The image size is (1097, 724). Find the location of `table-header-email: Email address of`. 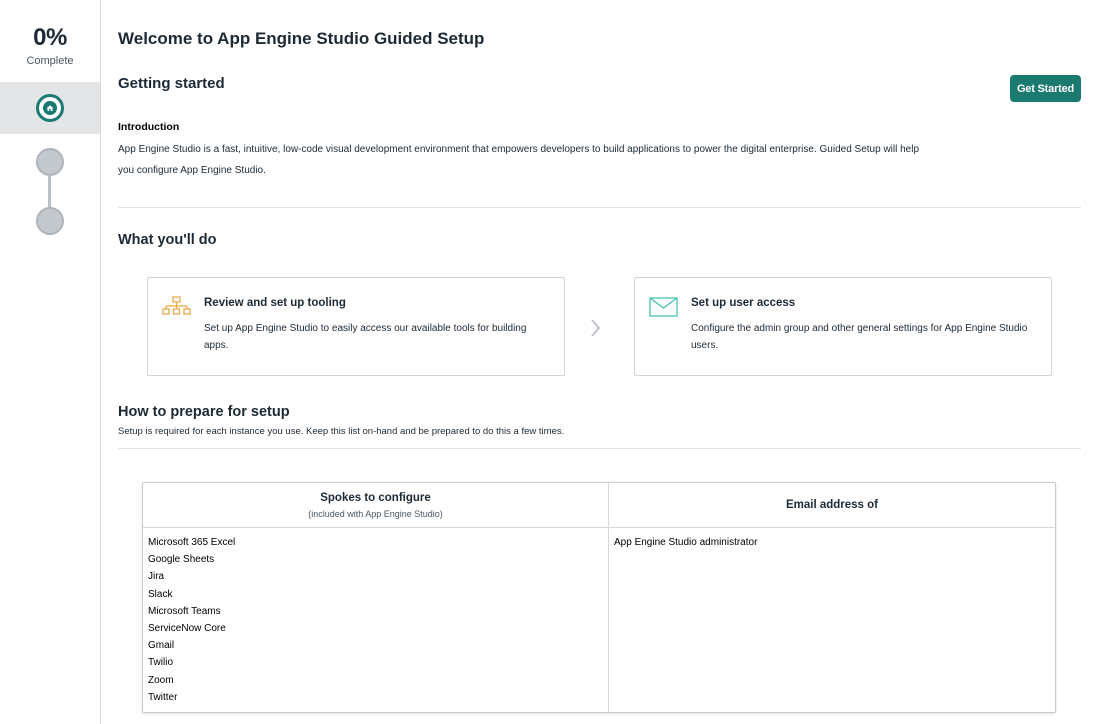

table-header-email: Email address of is located at coordinates (832, 505).